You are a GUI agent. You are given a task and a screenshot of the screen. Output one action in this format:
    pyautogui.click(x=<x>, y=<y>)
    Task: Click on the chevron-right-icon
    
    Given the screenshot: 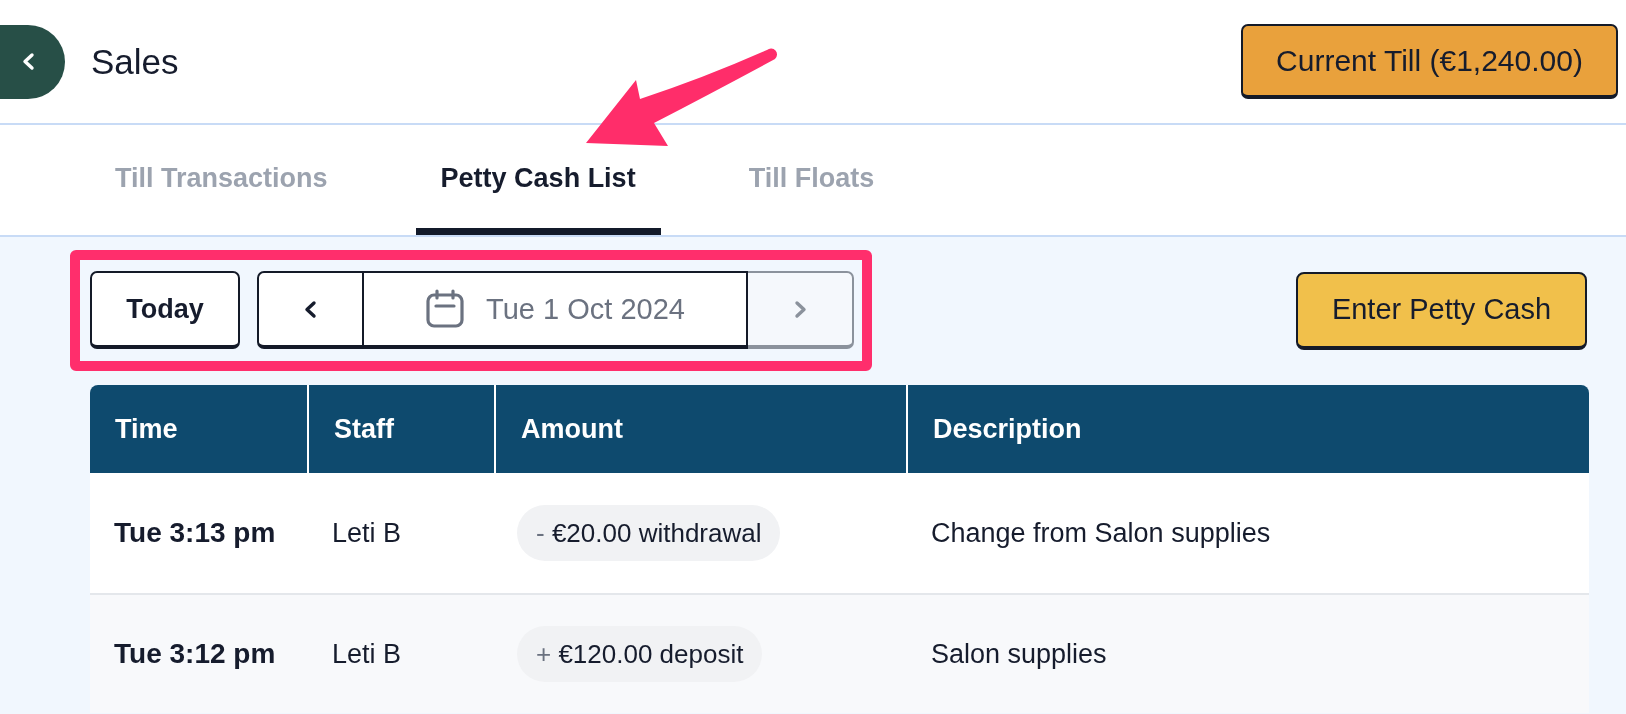 What is the action you would take?
    pyautogui.click(x=800, y=309)
    